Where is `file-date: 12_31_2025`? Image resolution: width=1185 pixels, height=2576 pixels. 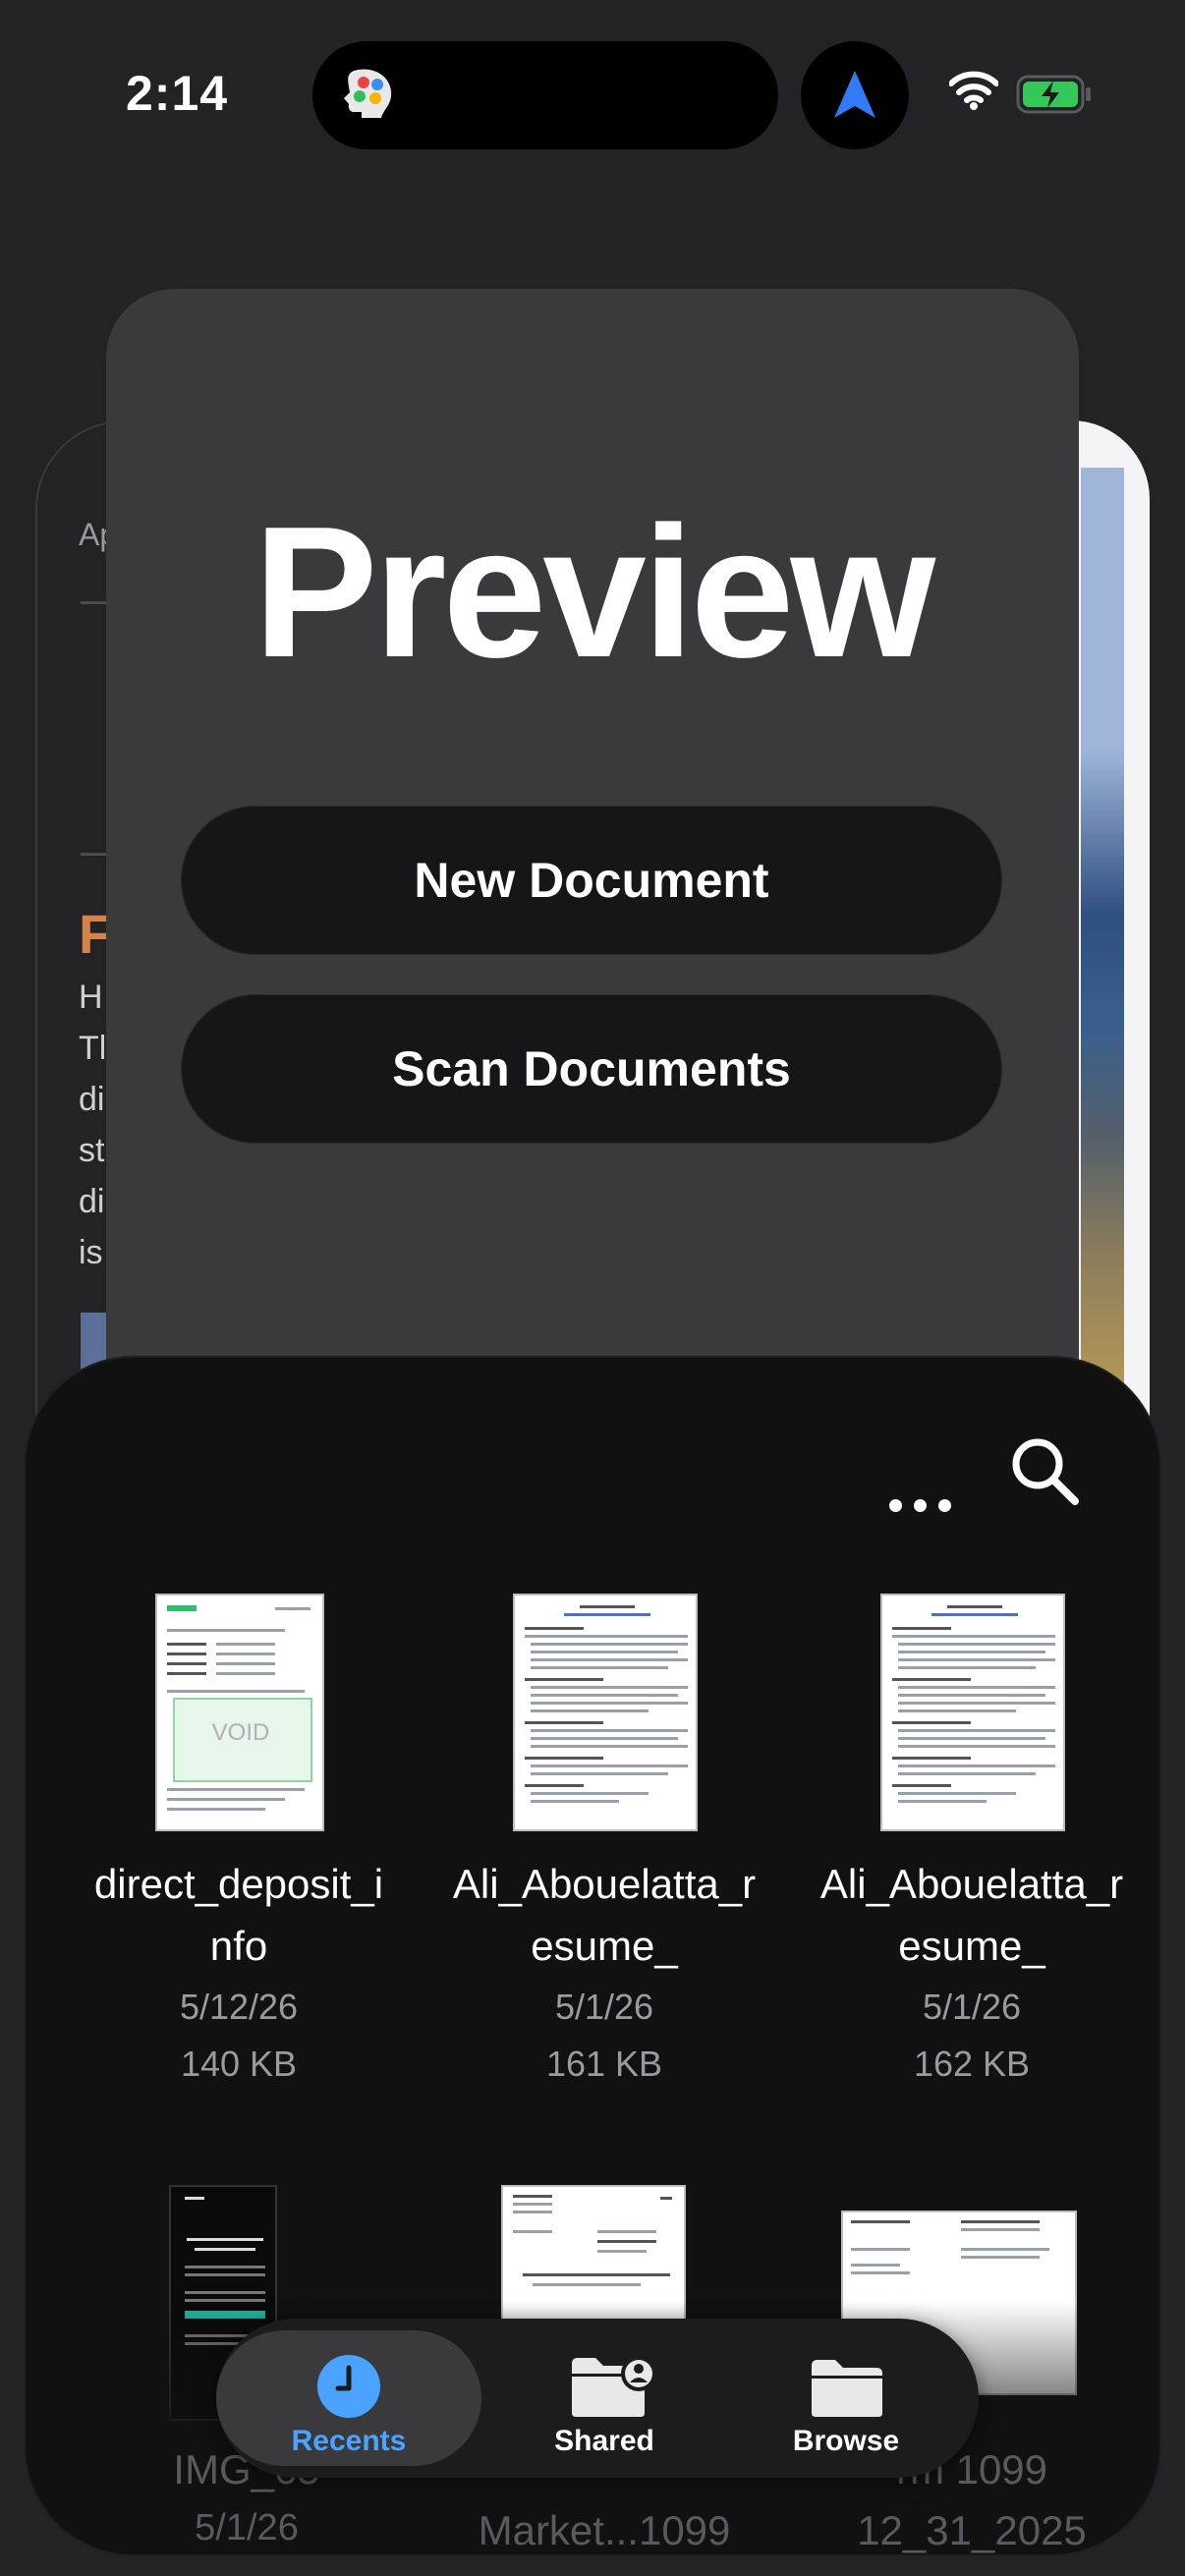 file-date: 12_31_2025 is located at coordinates (972, 2530).